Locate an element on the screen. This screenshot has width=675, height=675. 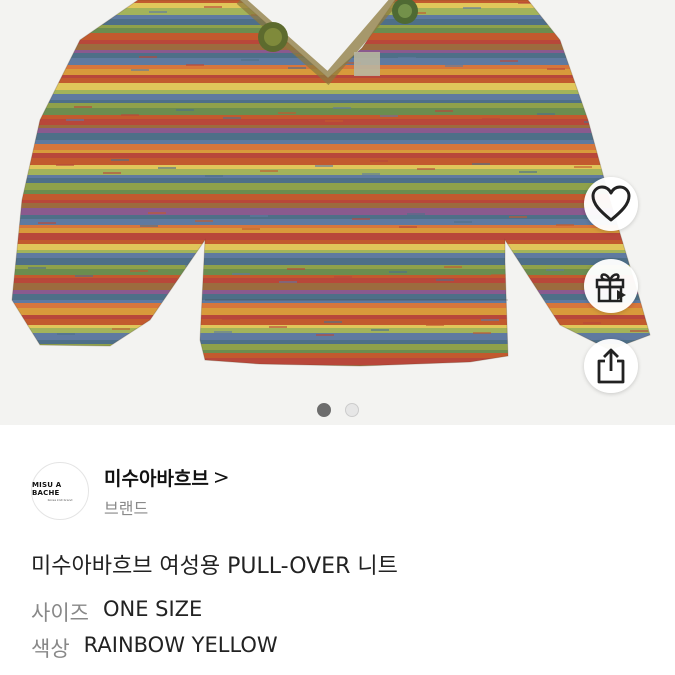
brand-name: 미수아바흐브 > is located at coordinates (167, 477).